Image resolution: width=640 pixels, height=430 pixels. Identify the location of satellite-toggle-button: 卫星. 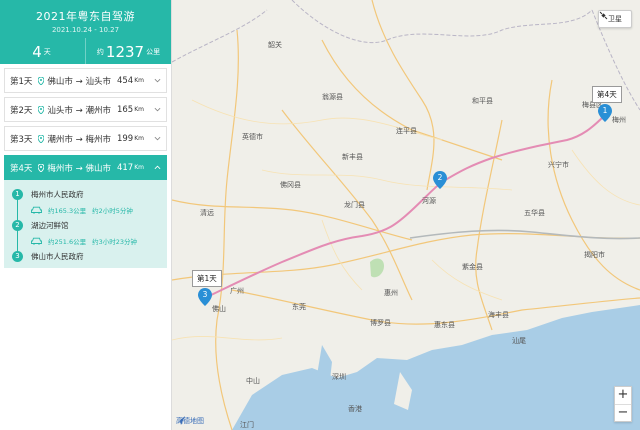
(615, 19).